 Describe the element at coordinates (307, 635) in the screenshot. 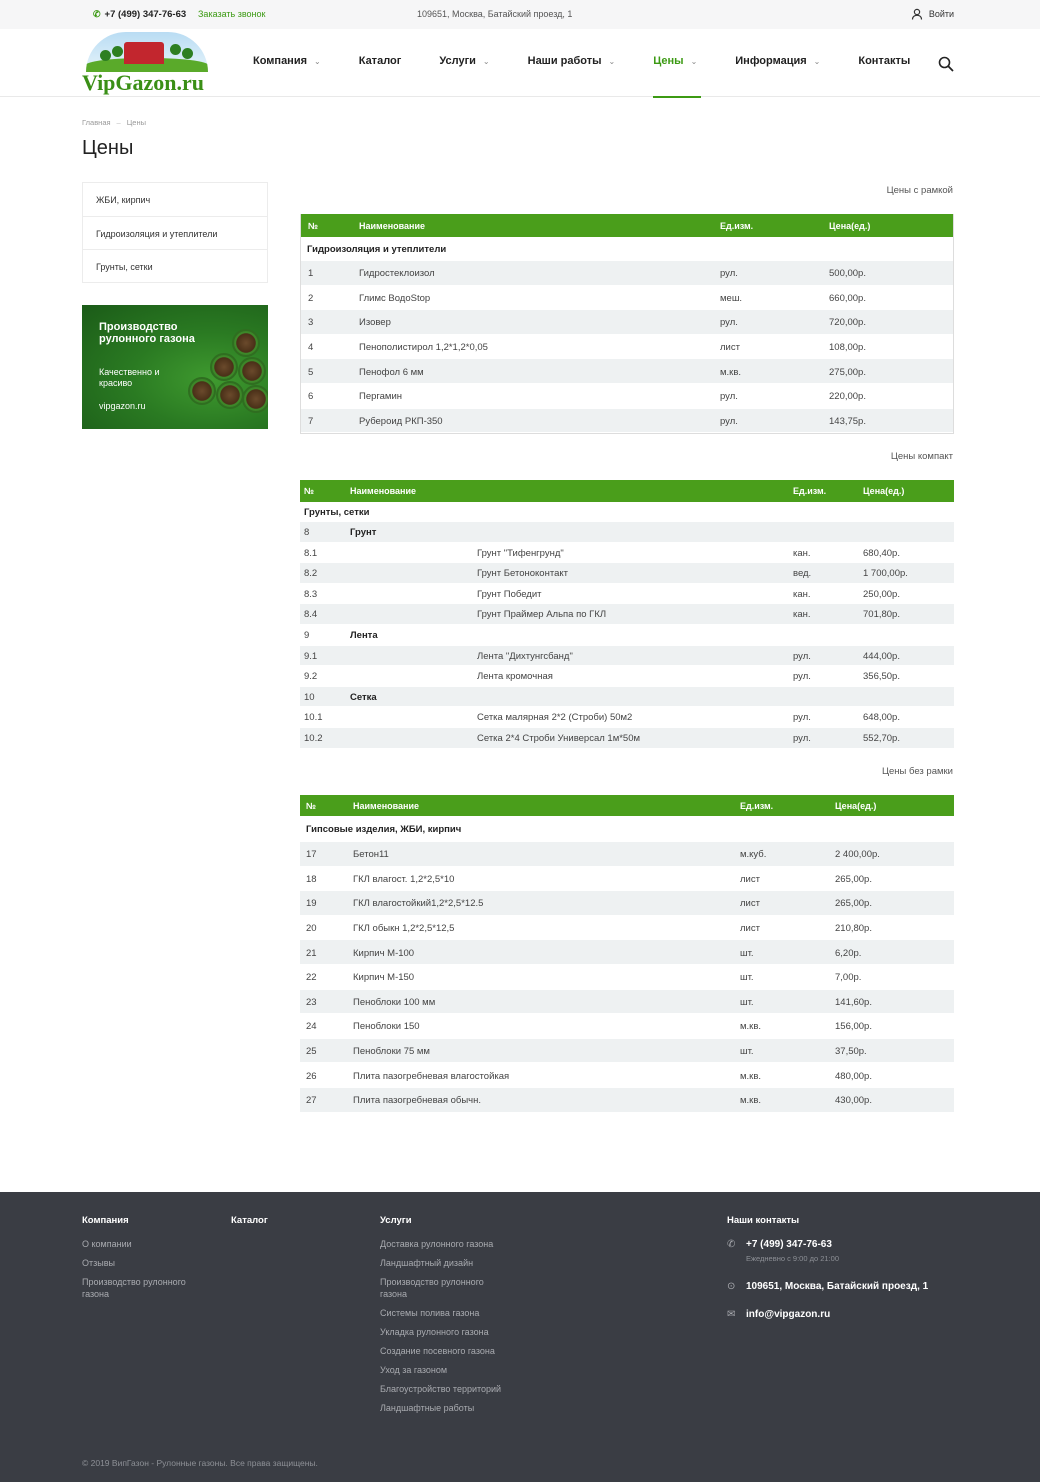

I see `row-number: 9` at that location.